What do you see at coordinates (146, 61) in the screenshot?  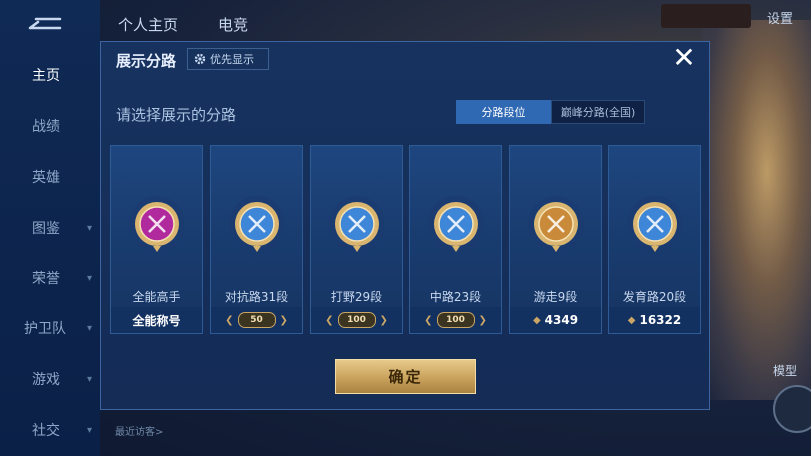 I see `dialog-title: 展示分路` at bounding box center [146, 61].